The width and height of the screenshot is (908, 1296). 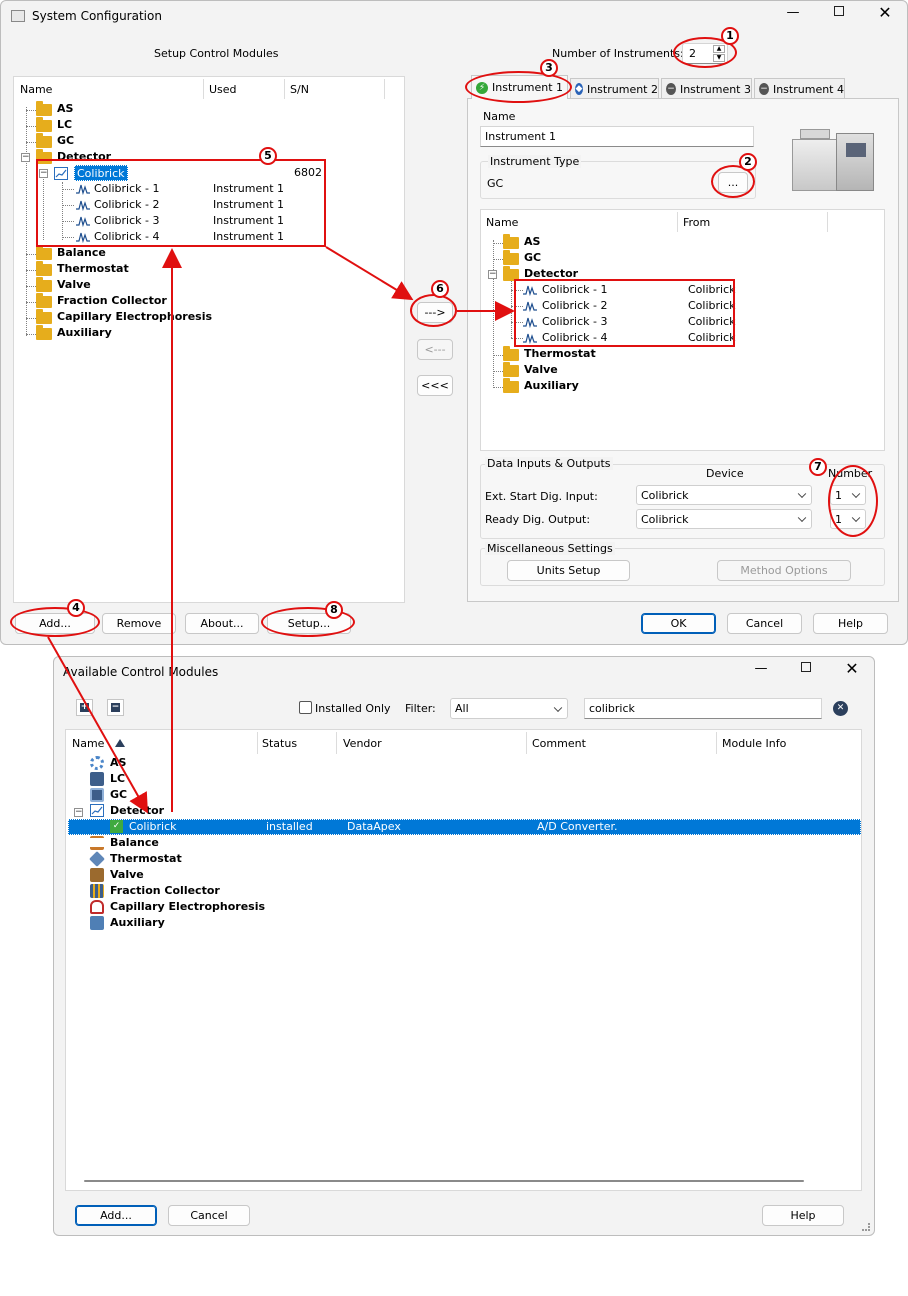 I want to click on col-status-header: Status, so click(x=279, y=743).